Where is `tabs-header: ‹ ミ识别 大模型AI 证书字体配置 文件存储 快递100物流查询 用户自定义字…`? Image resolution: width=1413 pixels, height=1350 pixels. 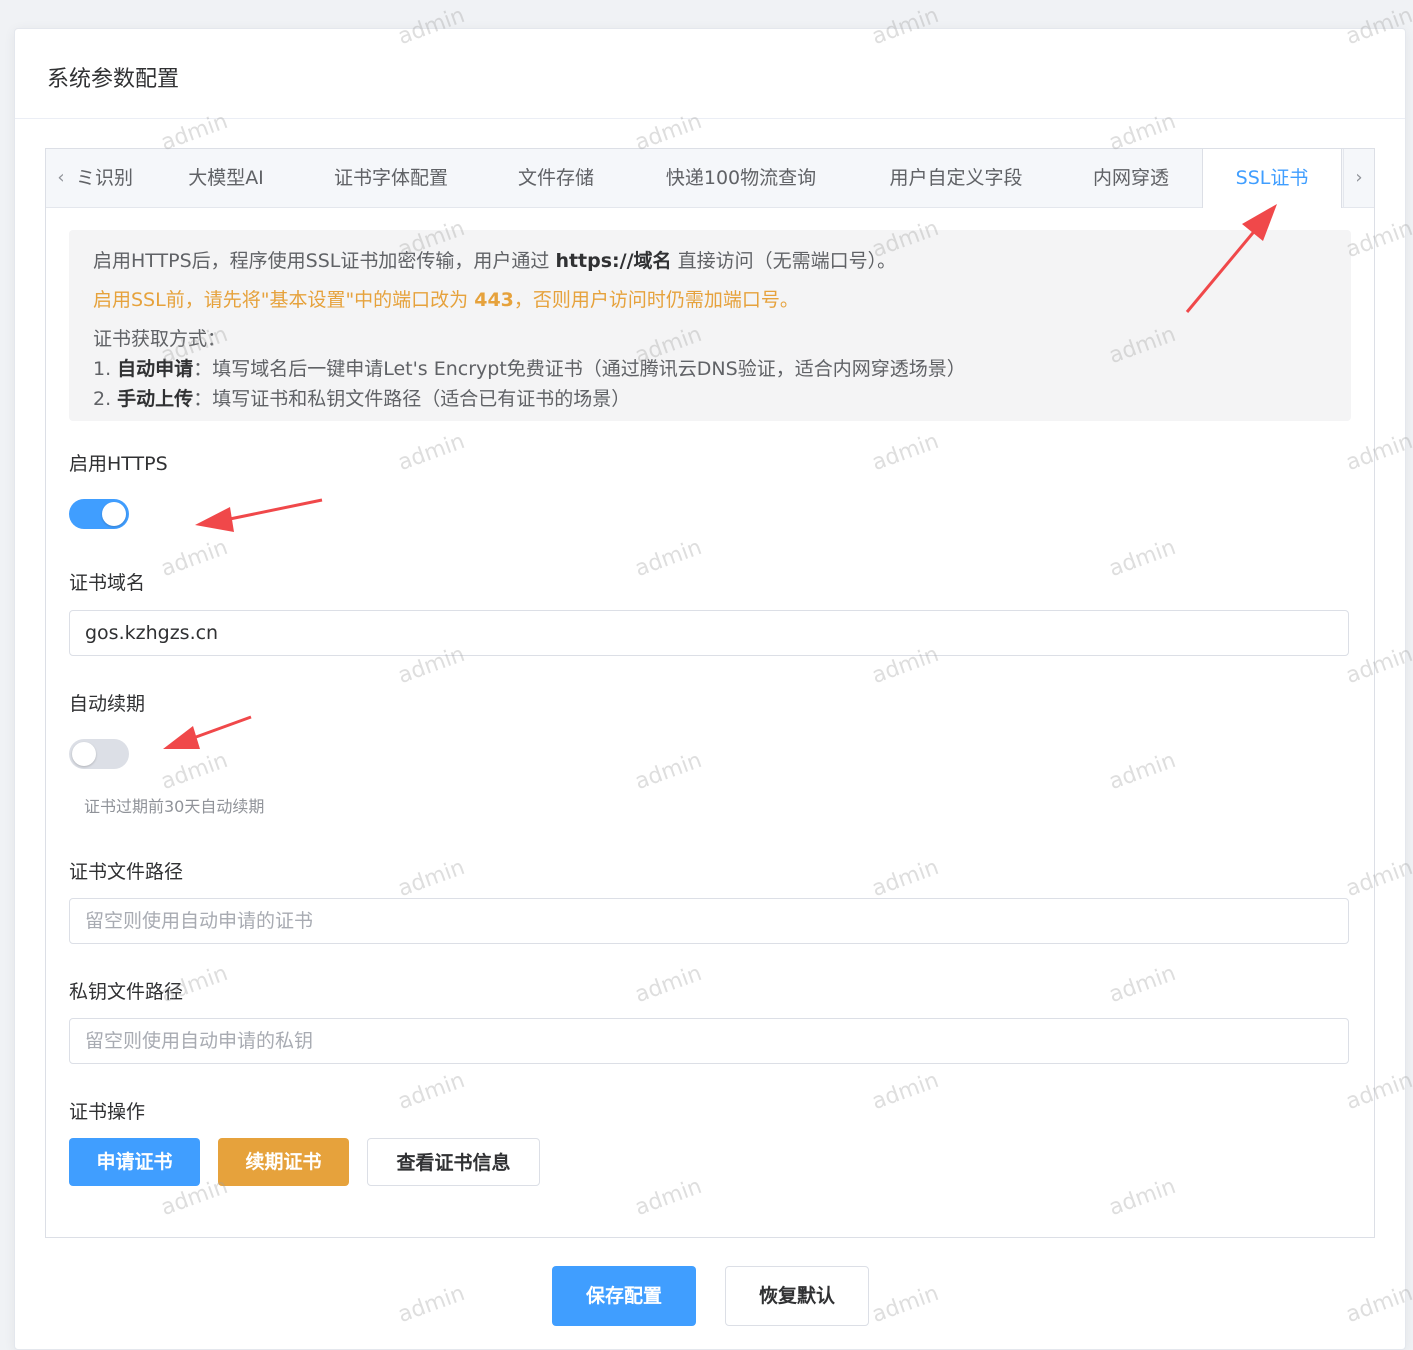 tabs-header: ‹ ミ识别 大模型AI 证书字体配置 文件存储 快递100物流查询 用户自定义字… is located at coordinates (710, 178).